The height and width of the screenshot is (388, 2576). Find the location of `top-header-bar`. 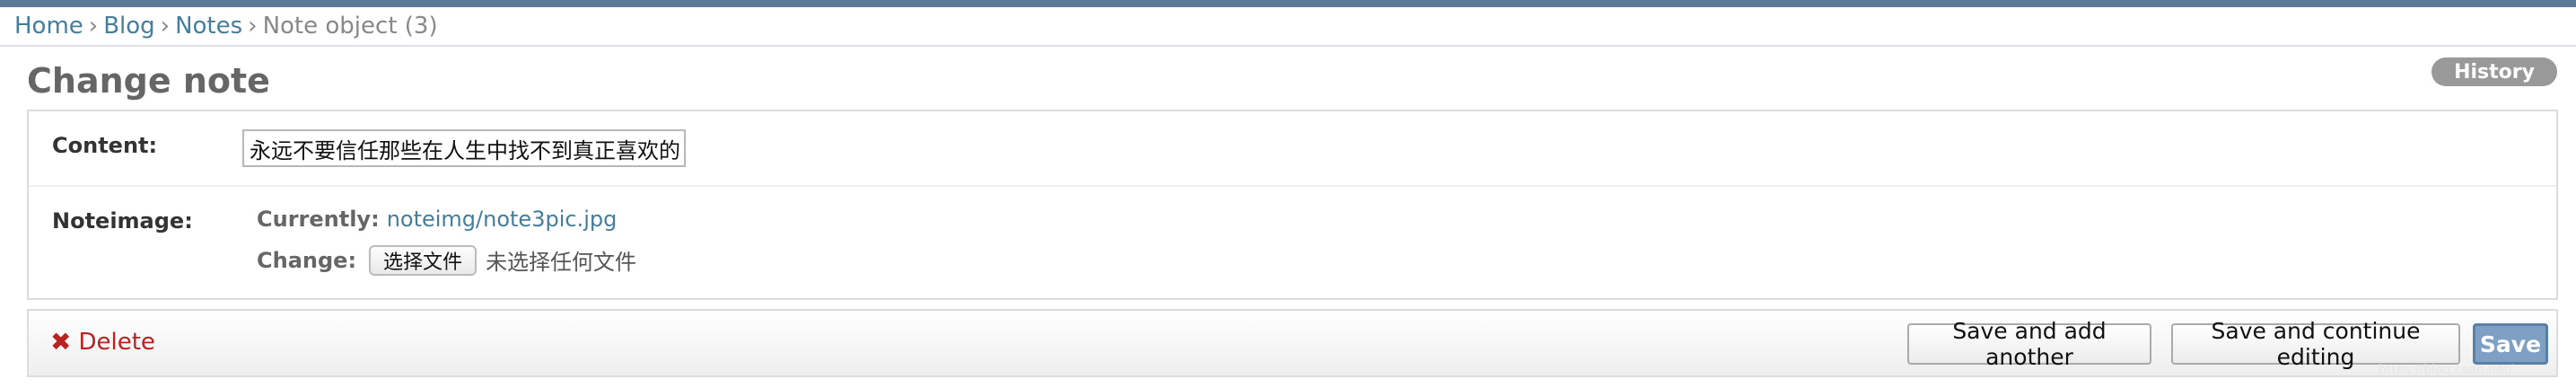

top-header-bar is located at coordinates (1288, 4).